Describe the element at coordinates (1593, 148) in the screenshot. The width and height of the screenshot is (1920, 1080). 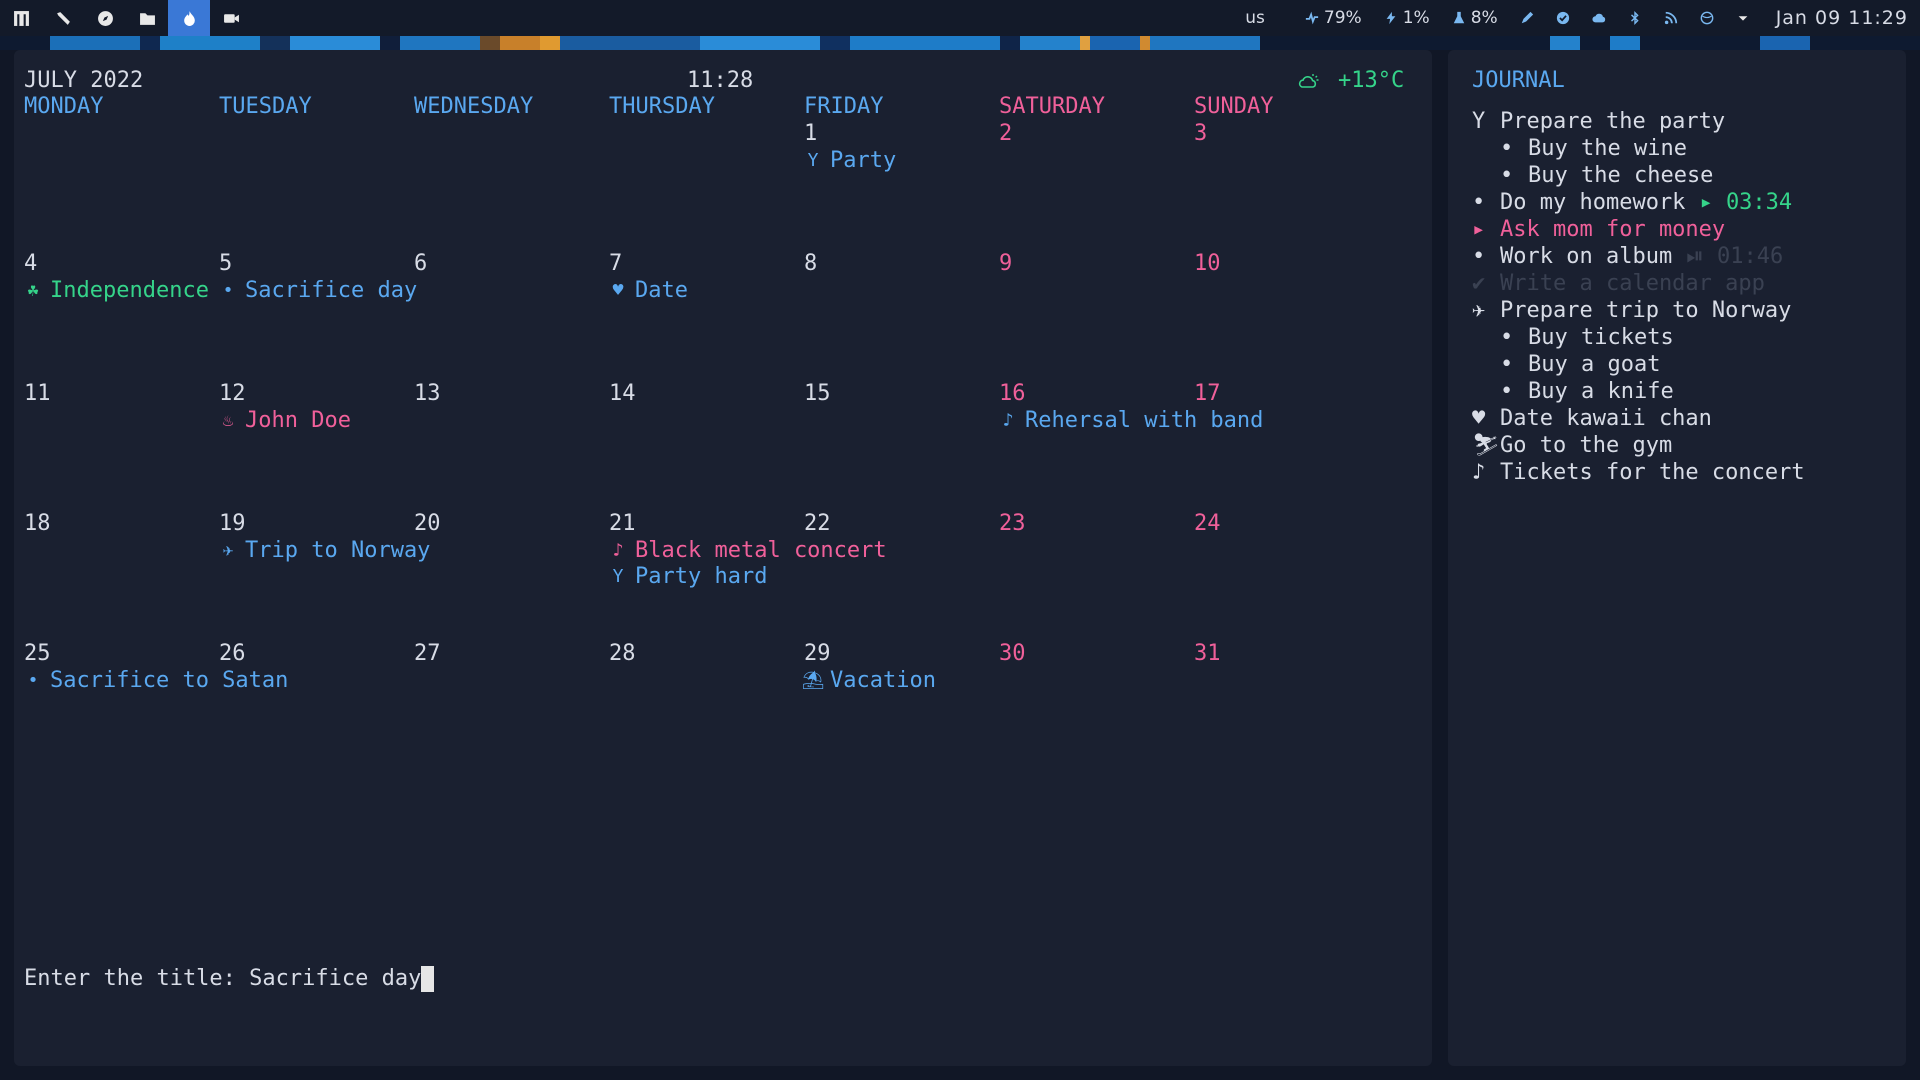
I see `journal-item: • Buy the wine` at that location.